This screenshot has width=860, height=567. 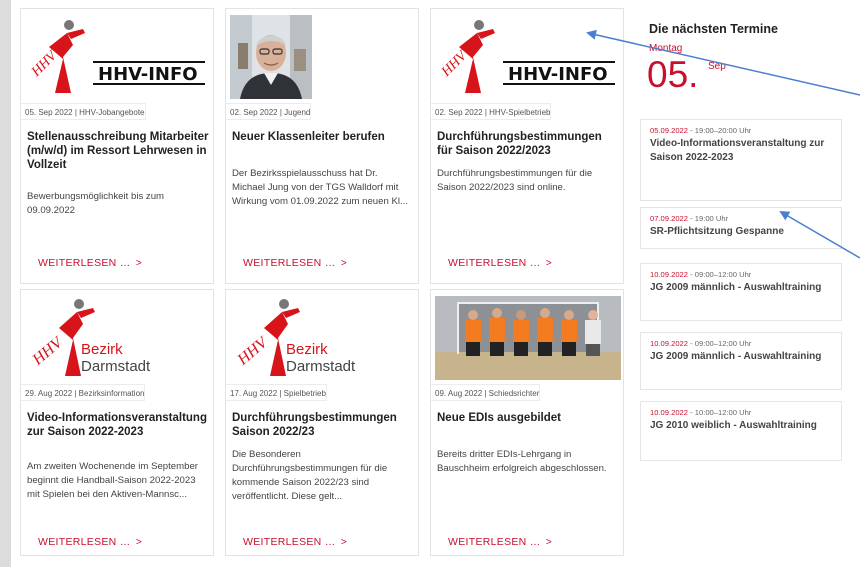 What do you see at coordinates (528, 418) in the screenshot?
I see `news-title: Neue EDIs ausgebildet` at bounding box center [528, 418].